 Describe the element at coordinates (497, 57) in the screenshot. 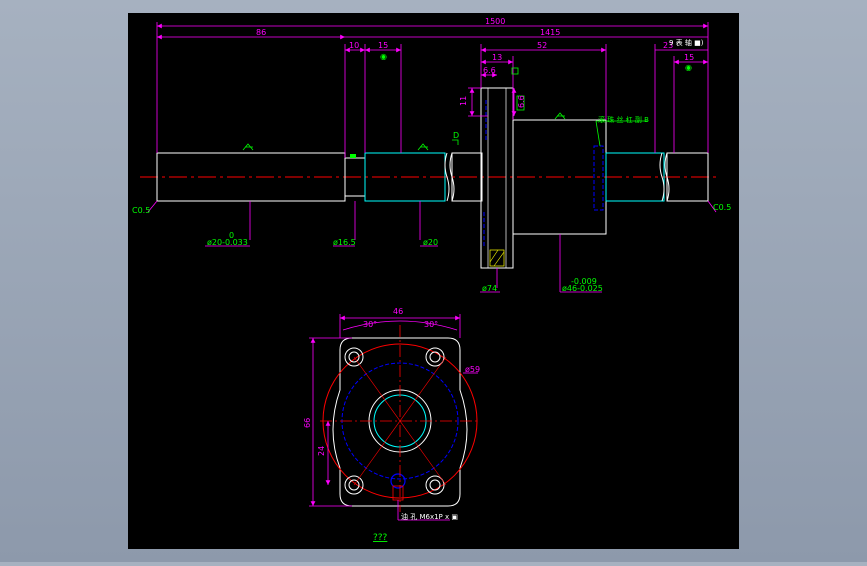

I see `dim-nut-flange: 13` at that location.